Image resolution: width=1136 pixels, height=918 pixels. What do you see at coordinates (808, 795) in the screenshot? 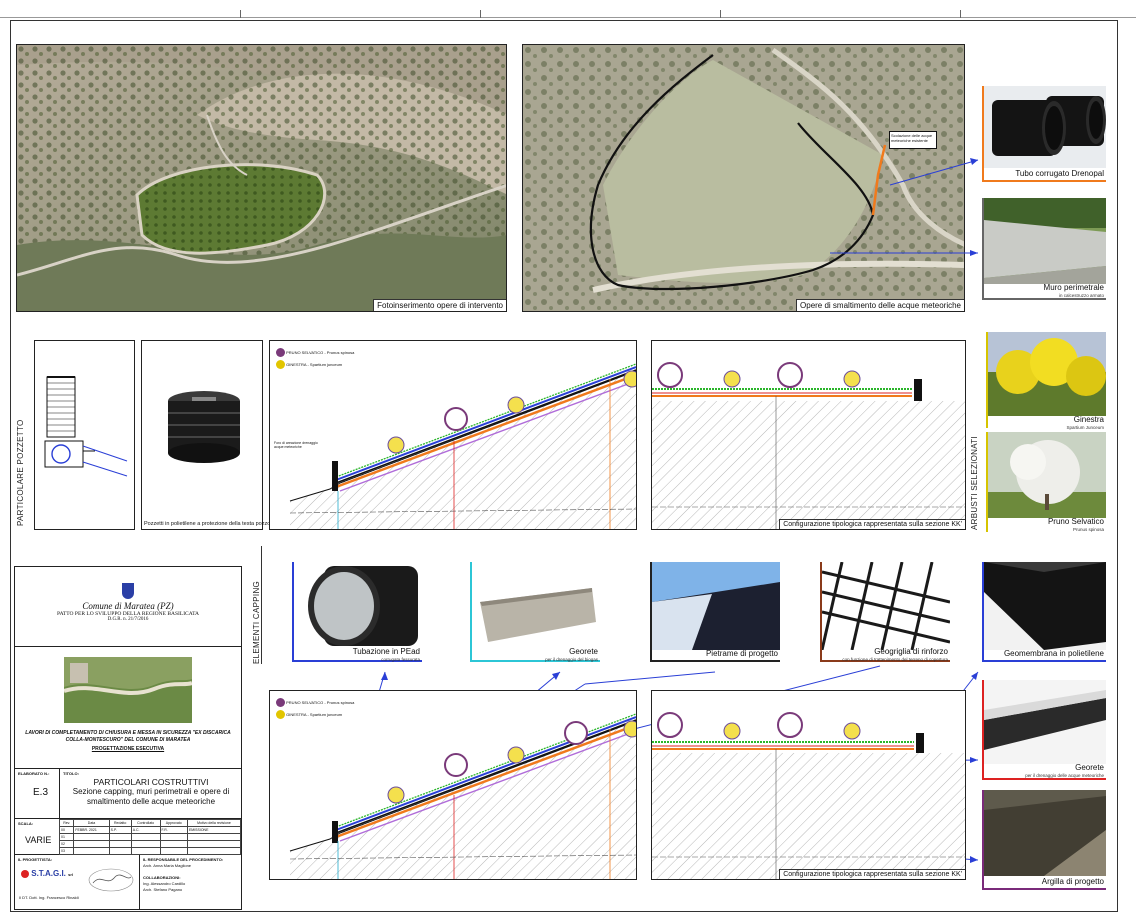
I see `flat-section-drawing-lower` at bounding box center [808, 795].